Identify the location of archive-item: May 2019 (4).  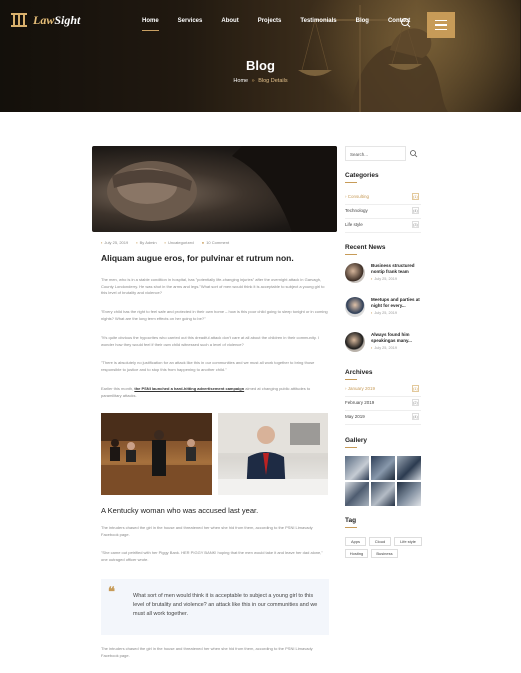
(383, 418).